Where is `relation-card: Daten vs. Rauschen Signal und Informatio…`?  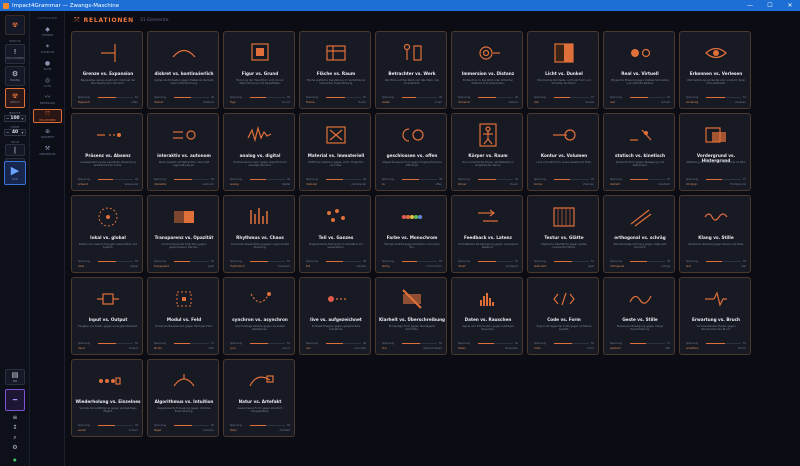
relation-card: Daten vs. Rauschen Signal und Informatio… is located at coordinates (487, 316).